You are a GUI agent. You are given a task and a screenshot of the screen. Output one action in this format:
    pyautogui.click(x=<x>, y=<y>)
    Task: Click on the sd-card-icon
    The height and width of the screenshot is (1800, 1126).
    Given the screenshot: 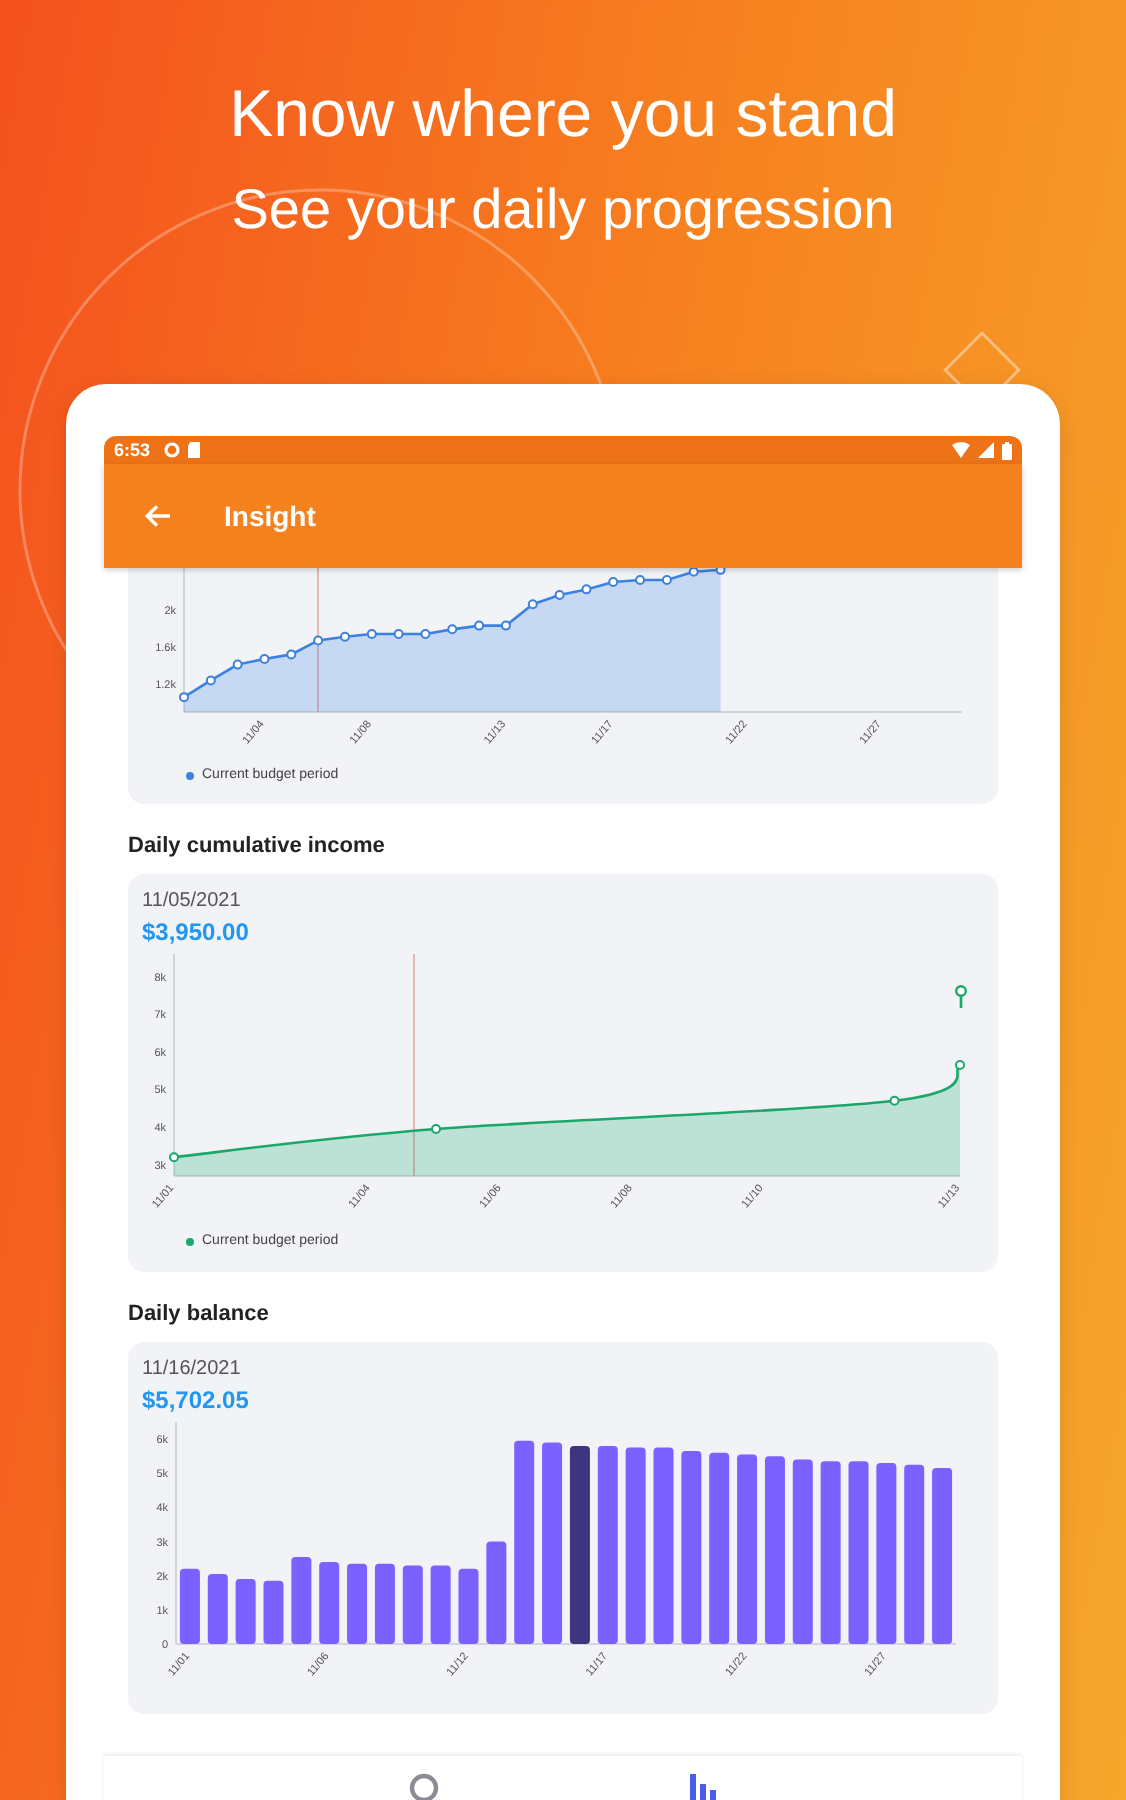 What is the action you would take?
    pyautogui.click(x=194, y=450)
    